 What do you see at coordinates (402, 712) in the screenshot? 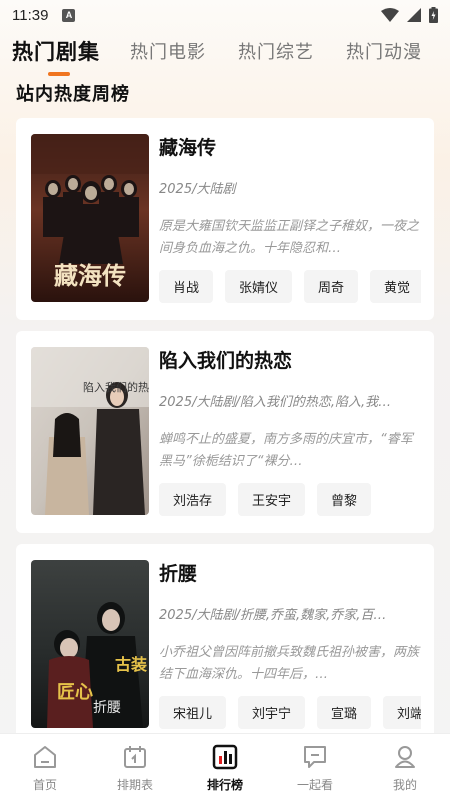
I see `cast-tag: 刘端端` at bounding box center [402, 712].